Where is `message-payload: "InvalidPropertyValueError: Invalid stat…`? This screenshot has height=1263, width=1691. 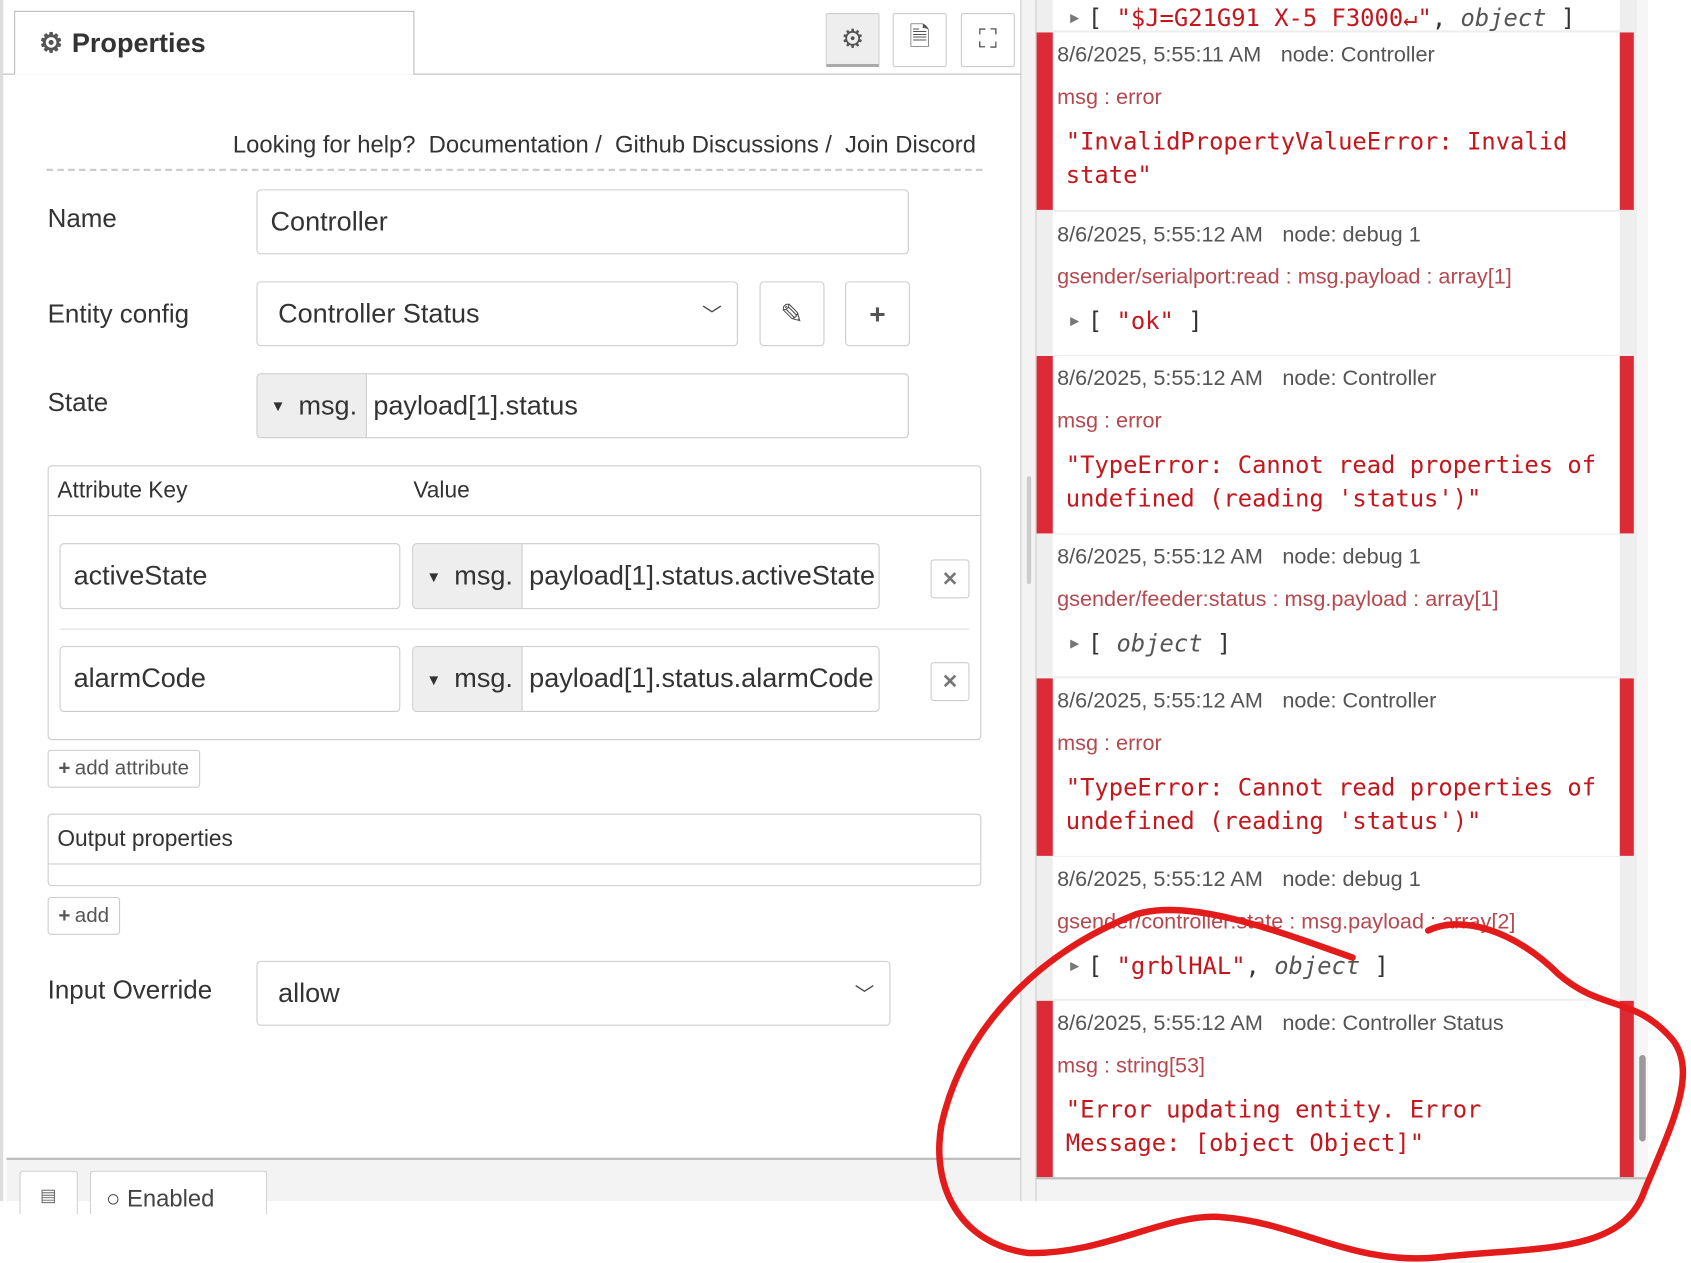
message-payload: "InvalidPropertyValueError: Invalid stat… is located at coordinates (1316, 159).